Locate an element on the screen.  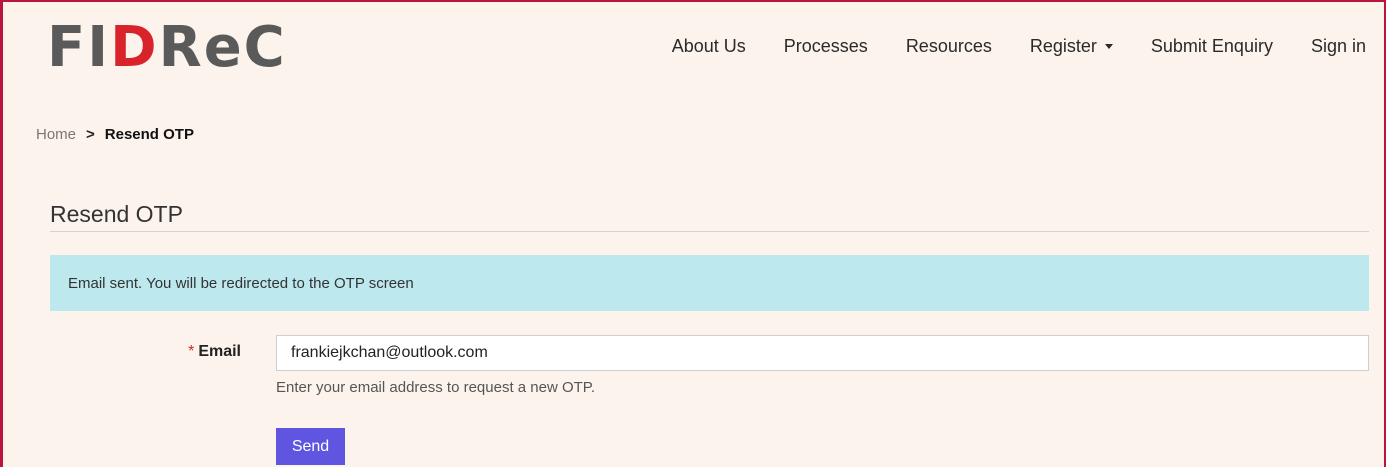
fidrec-logo: FI D ReC is located at coordinates (167, 48).